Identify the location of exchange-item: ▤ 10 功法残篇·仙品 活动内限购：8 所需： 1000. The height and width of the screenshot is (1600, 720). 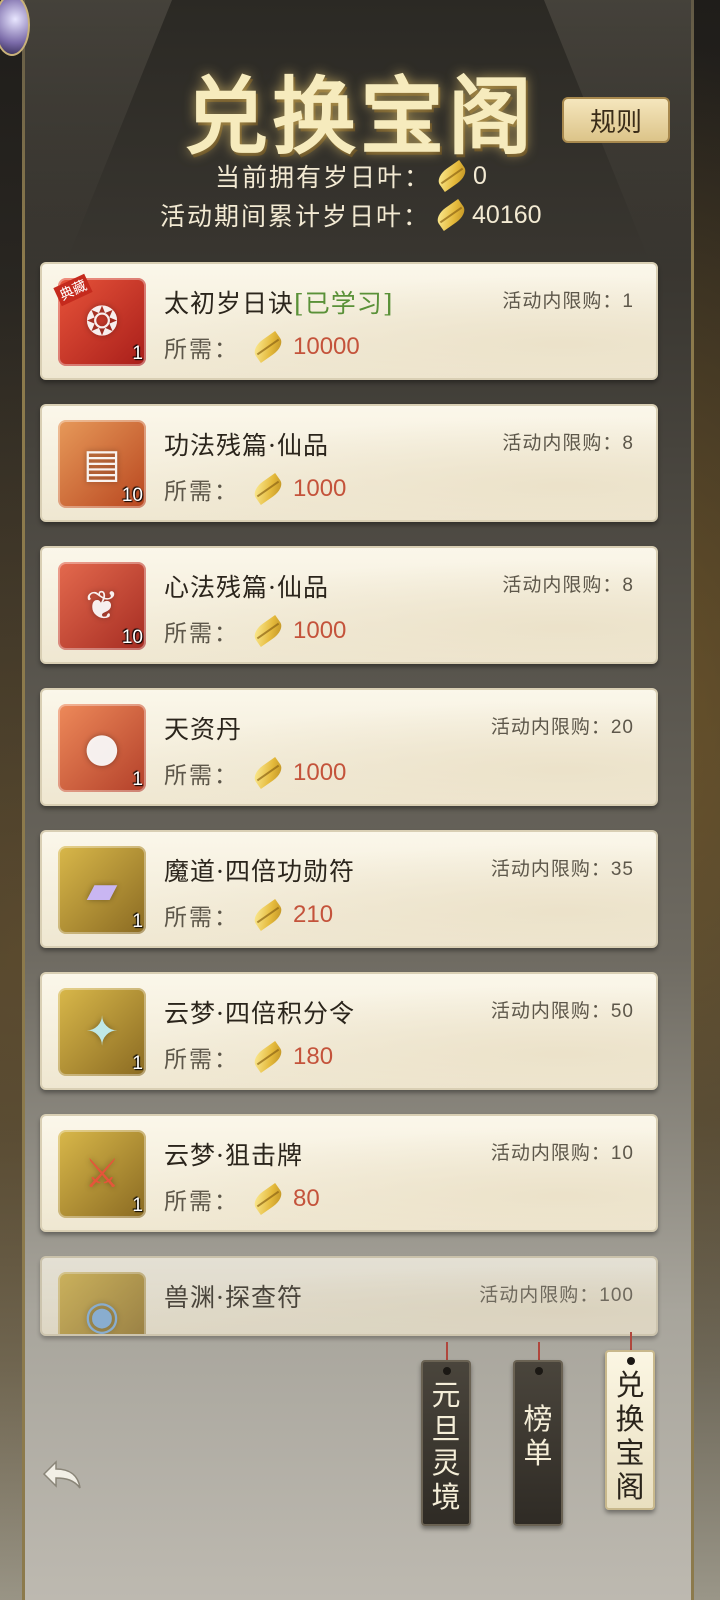
(349, 463).